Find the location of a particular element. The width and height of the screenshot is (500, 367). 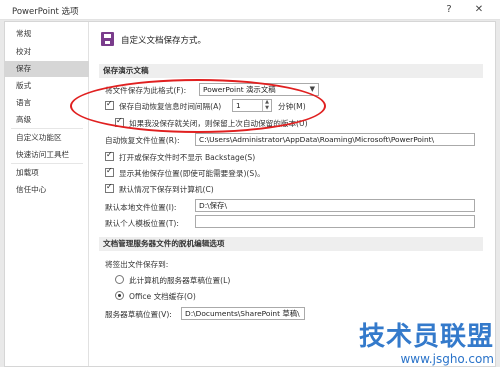

sidebar-item-save: 保存 is located at coordinates (47, 69).